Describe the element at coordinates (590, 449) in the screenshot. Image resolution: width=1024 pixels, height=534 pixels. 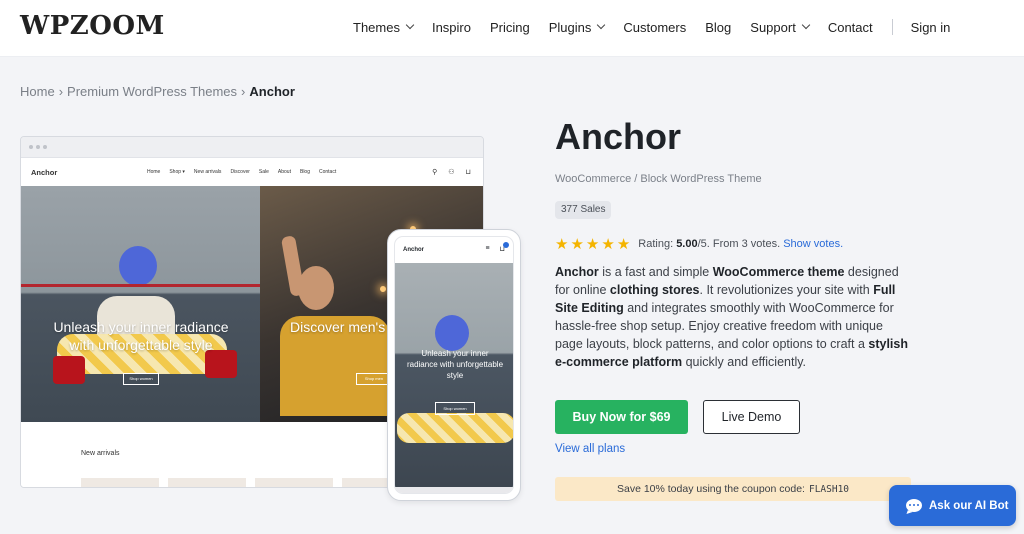
I see `view-all-plans-link: View all plans` at that location.